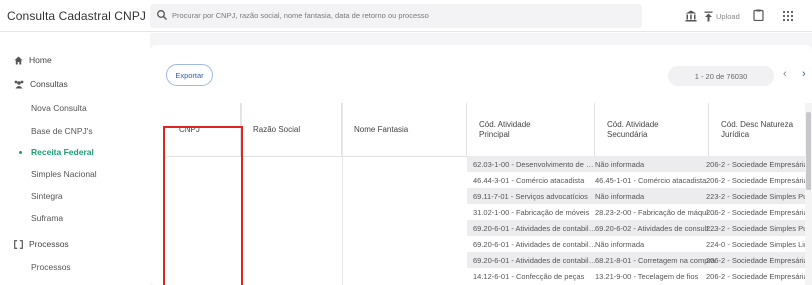 The height and width of the screenshot is (285, 812). What do you see at coordinates (529, 180) in the screenshot?
I see `cell-atividade-principal: 46.44-3-01 - Comércio atacadista` at bounding box center [529, 180].